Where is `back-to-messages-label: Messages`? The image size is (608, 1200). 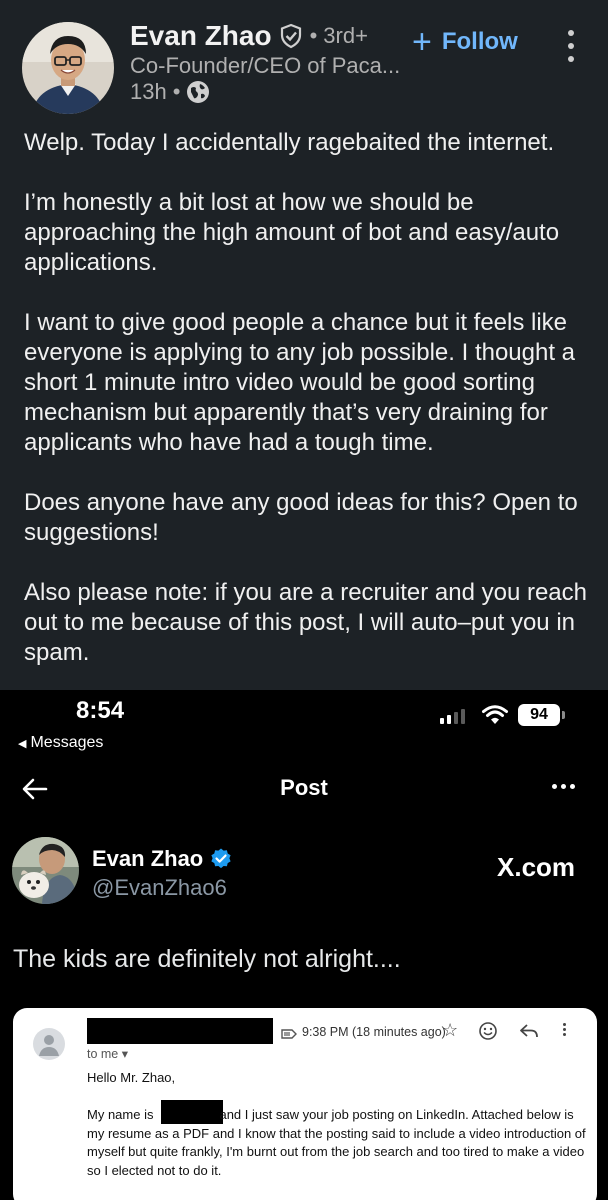 back-to-messages-label: Messages is located at coordinates (67, 742).